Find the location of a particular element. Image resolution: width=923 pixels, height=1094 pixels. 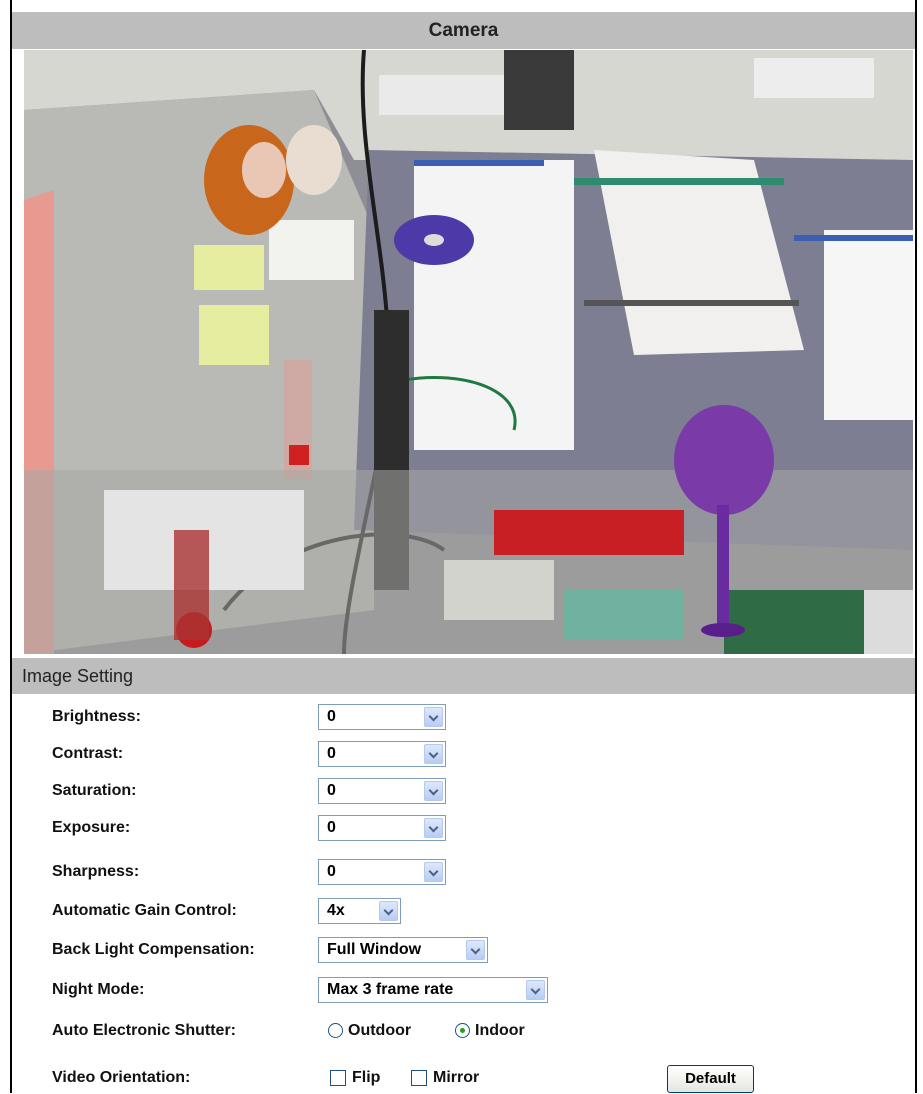

contrast-label: Contrast: is located at coordinates (88, 753).